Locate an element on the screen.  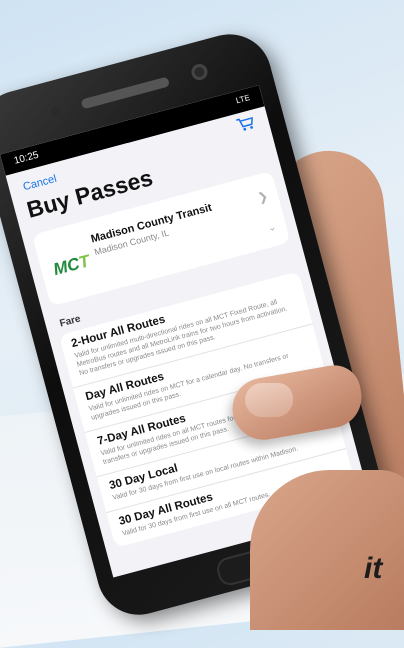
status-network: LTE is located at coordinates (242, 99).